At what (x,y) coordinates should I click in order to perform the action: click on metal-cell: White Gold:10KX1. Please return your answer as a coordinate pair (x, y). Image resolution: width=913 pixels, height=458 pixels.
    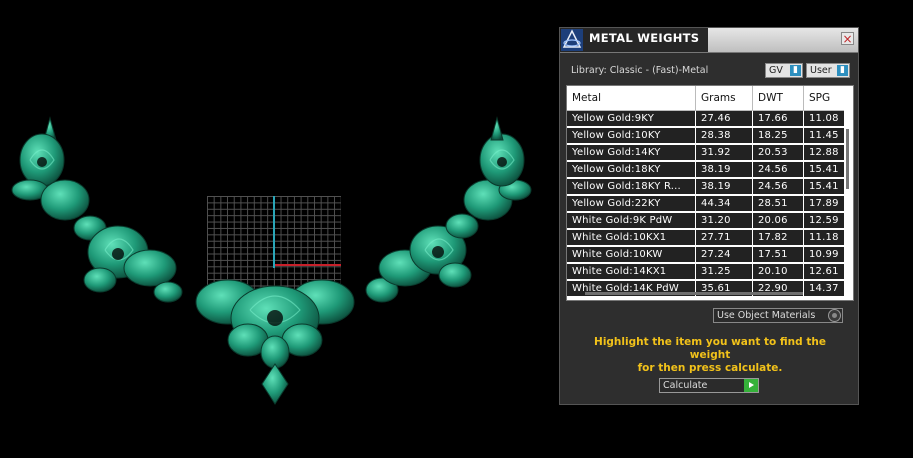
    Looking at the image, I should click on (631, 237).